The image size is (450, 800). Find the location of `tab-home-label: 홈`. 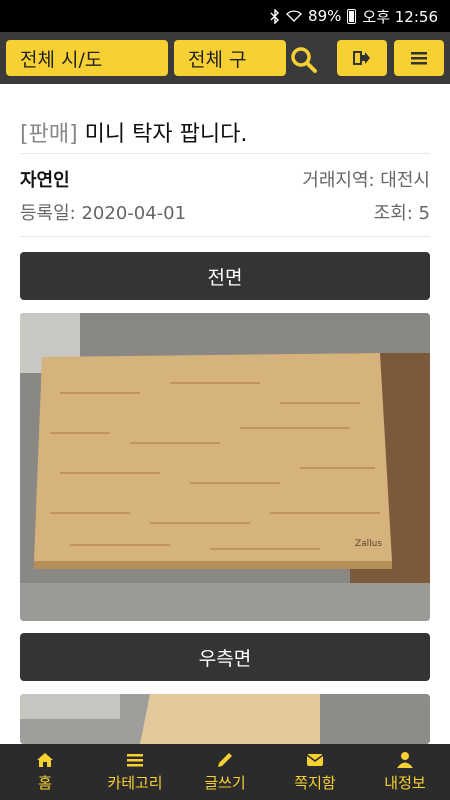

tab-home-label: 홈 is located at coordinates (45, 783).